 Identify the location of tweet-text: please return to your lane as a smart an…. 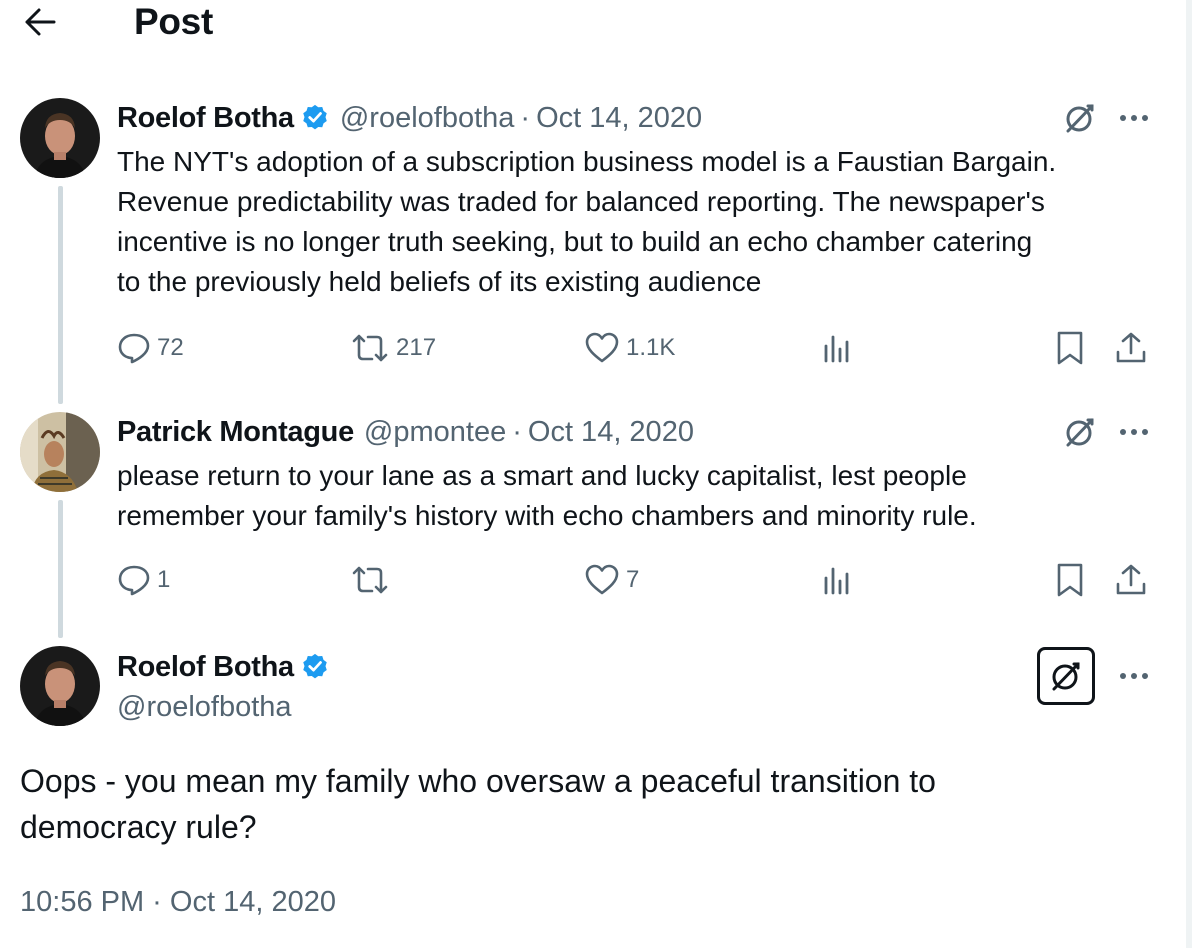
(547, 496).